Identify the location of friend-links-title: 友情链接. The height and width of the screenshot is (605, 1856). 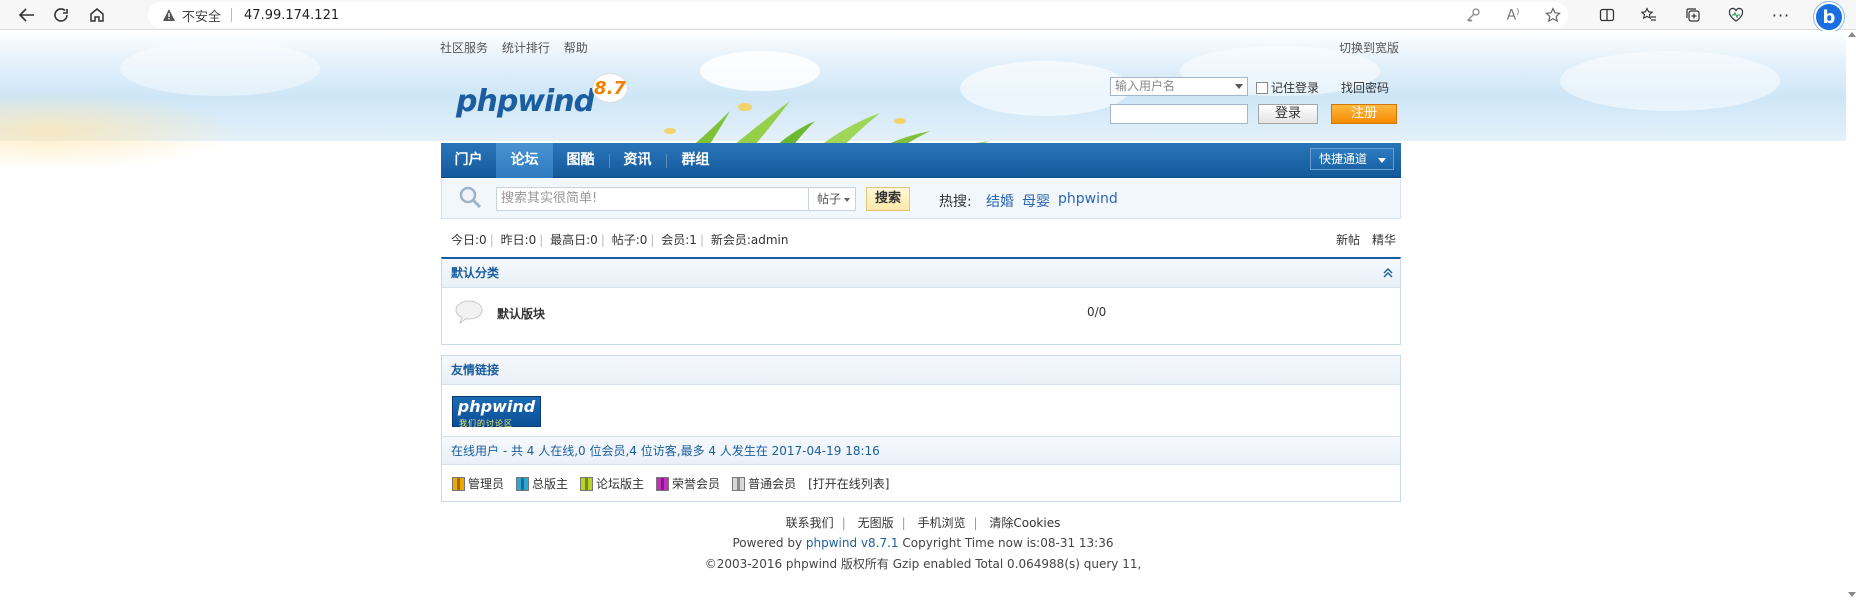
(921, 370).